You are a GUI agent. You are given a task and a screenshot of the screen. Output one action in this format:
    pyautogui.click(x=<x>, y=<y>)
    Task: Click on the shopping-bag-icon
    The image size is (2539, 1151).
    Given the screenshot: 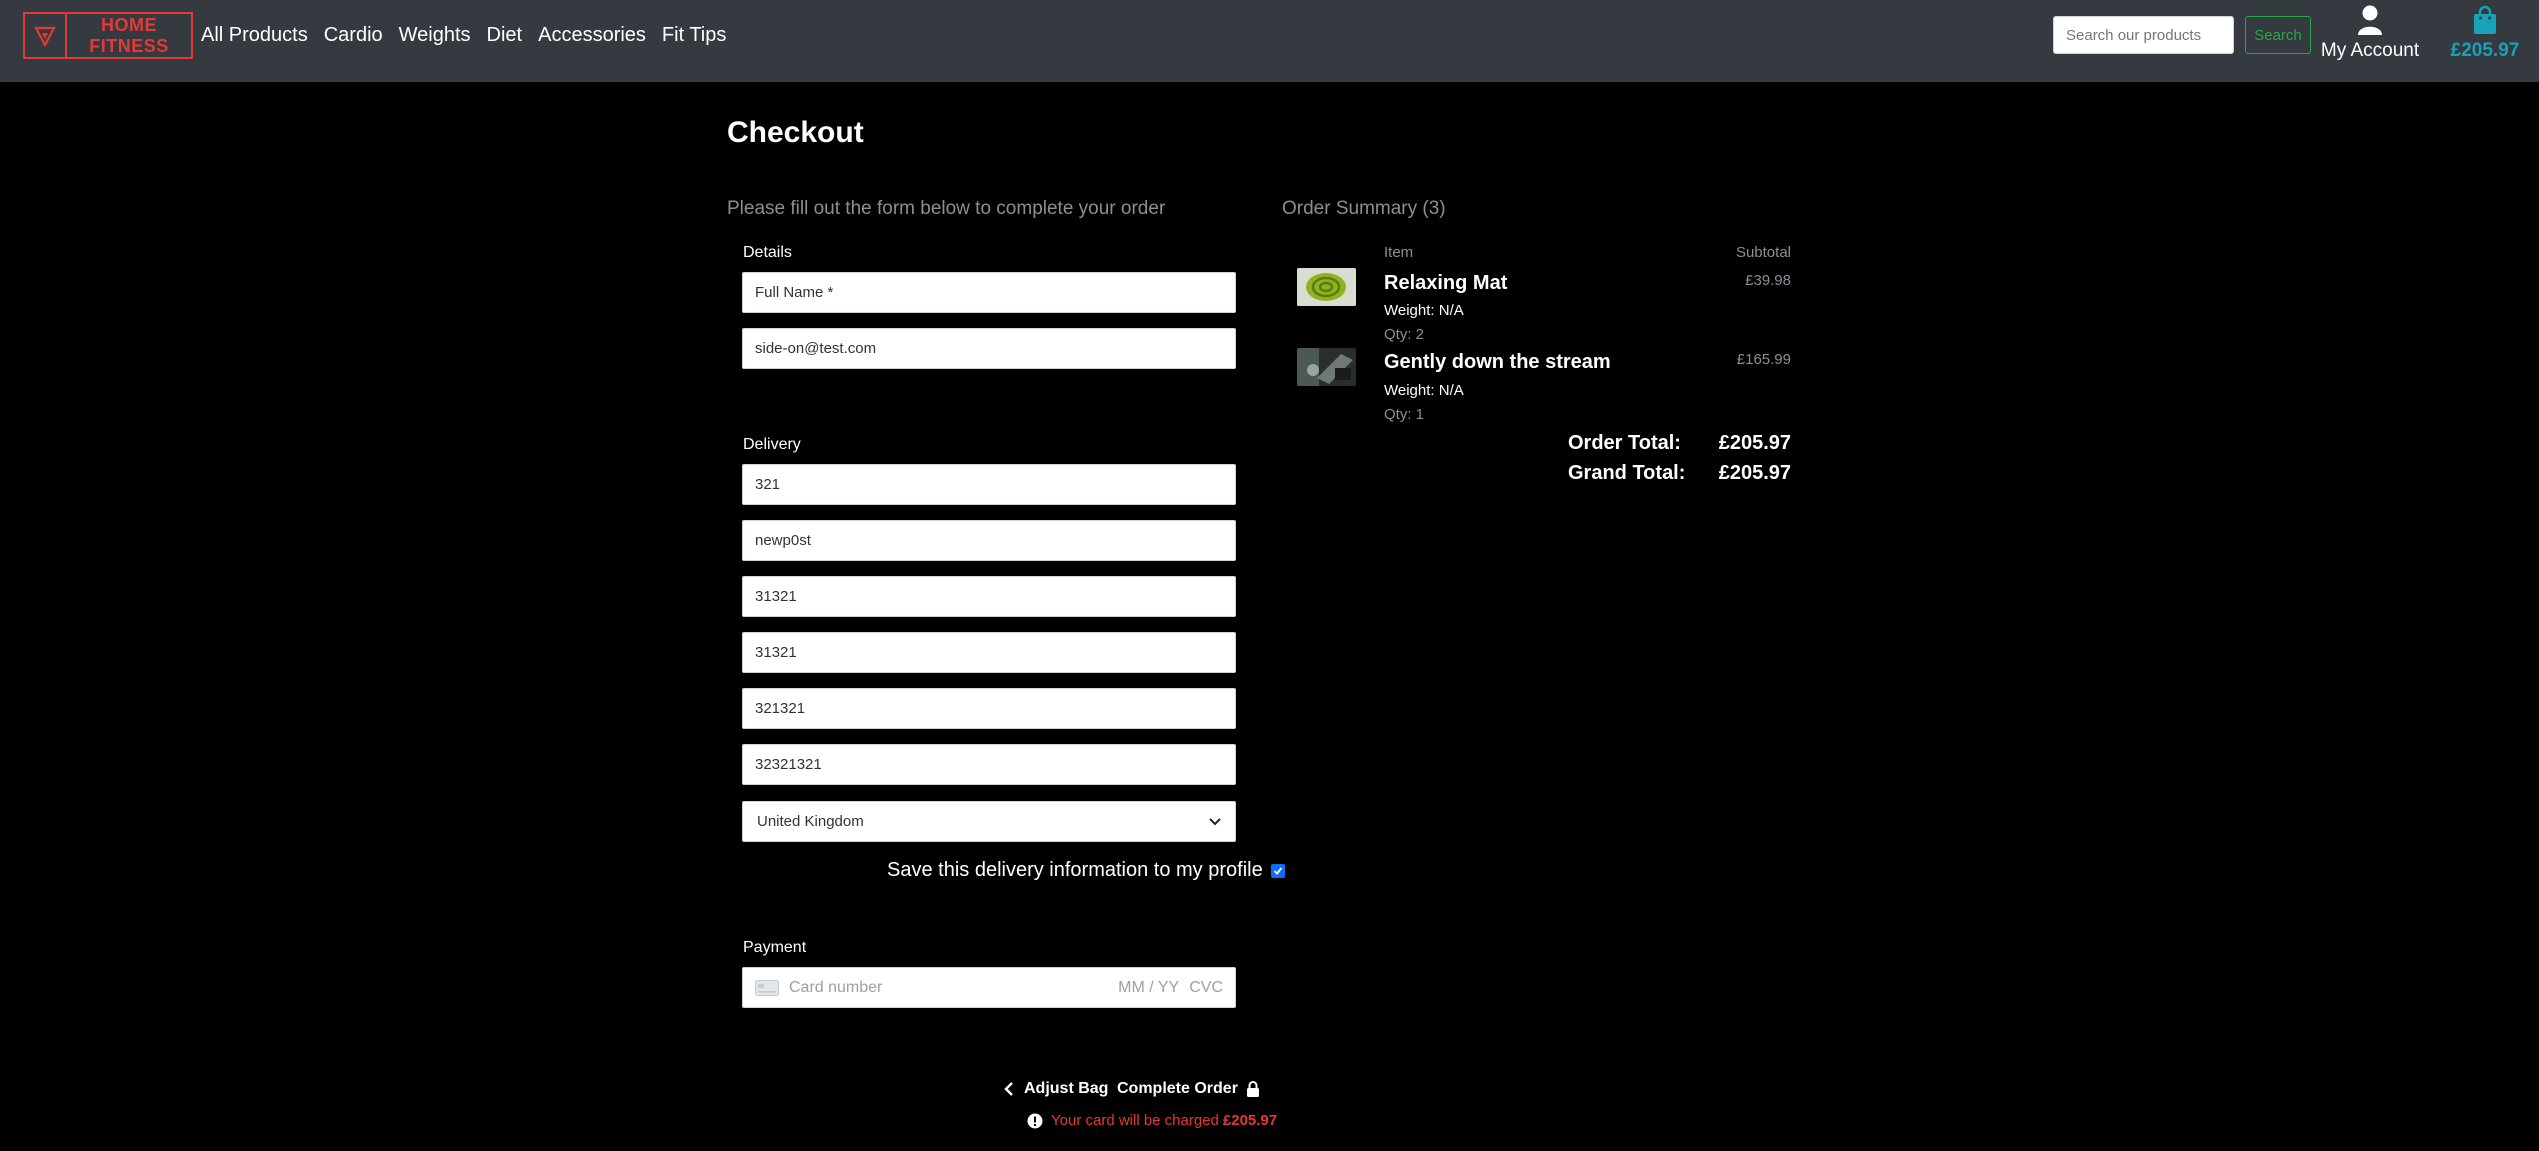 What is the action you would take?
    pyautogui.click(x=2485, y=19)
    